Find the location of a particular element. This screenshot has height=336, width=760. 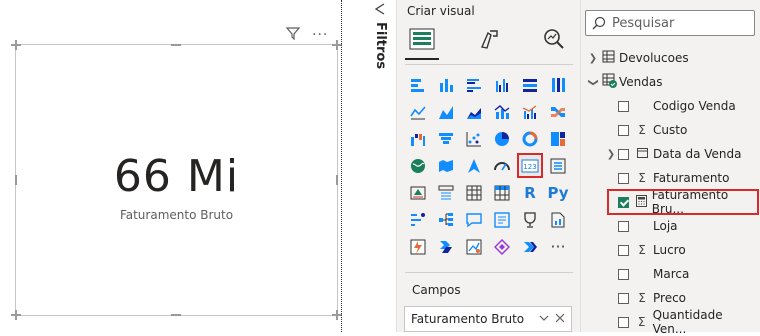

field-checkbox-checked is located at coordinates (623, 202).